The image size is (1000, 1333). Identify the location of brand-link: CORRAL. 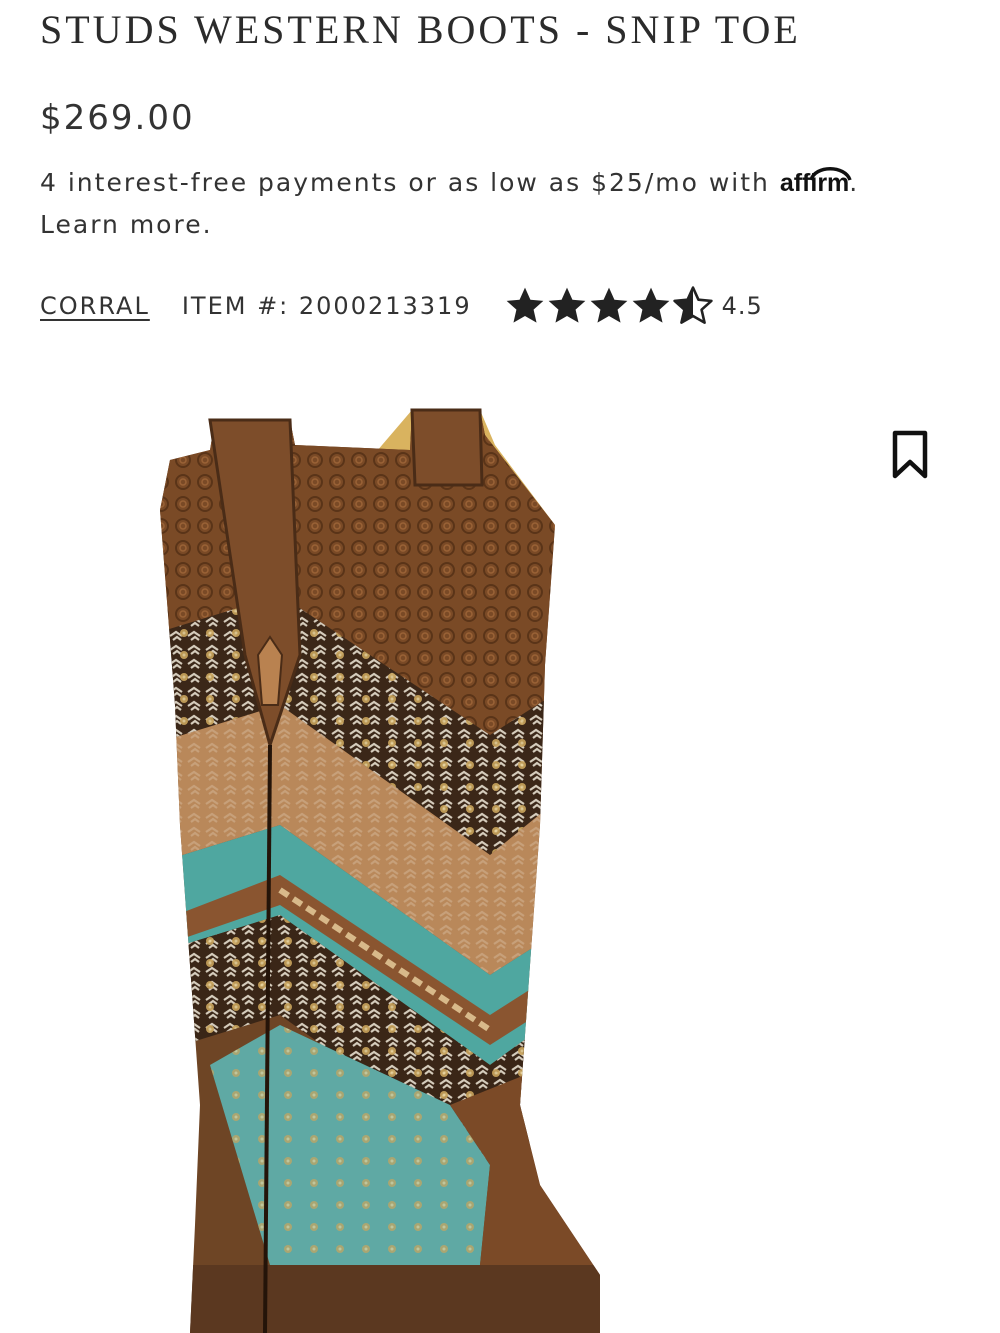
(95, 306).